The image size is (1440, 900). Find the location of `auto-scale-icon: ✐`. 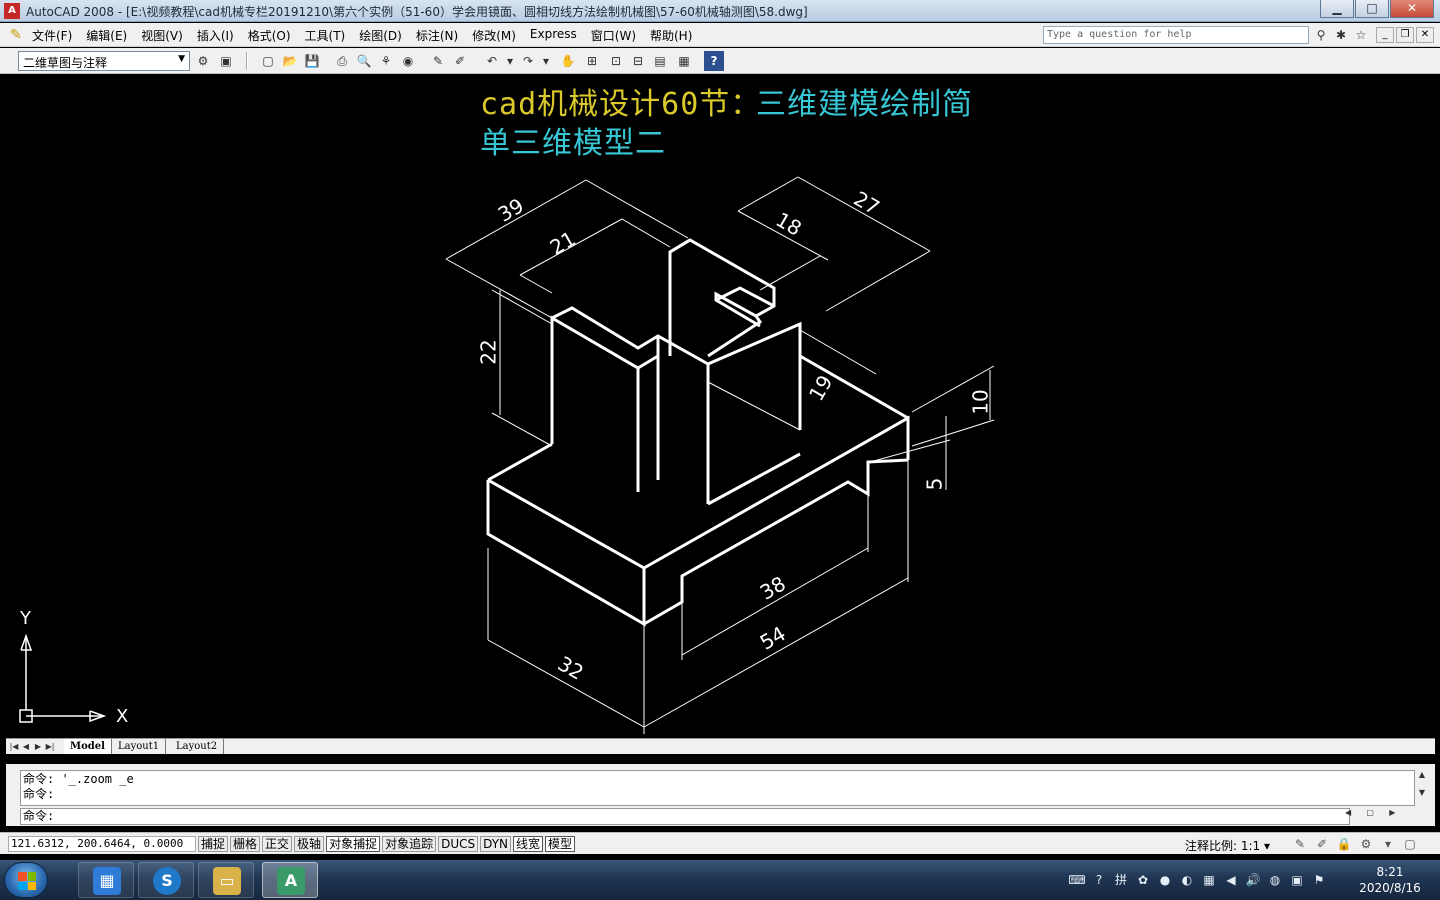

auto-scale-icon: ✐ is located at coordinates (1322, 844).